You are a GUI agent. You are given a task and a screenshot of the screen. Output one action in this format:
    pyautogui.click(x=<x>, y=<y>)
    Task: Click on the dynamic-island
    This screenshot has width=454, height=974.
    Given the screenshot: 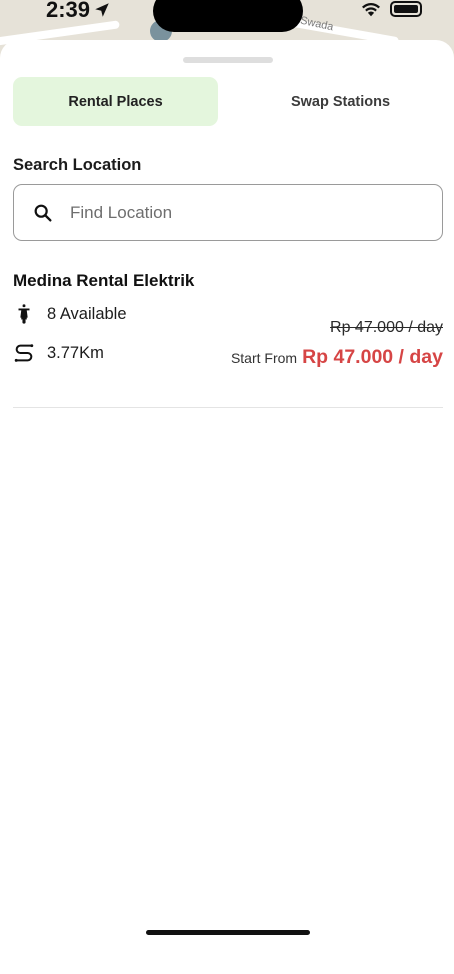 What is the action you would take?
    pyautogui.click(x=228, y=16)
    